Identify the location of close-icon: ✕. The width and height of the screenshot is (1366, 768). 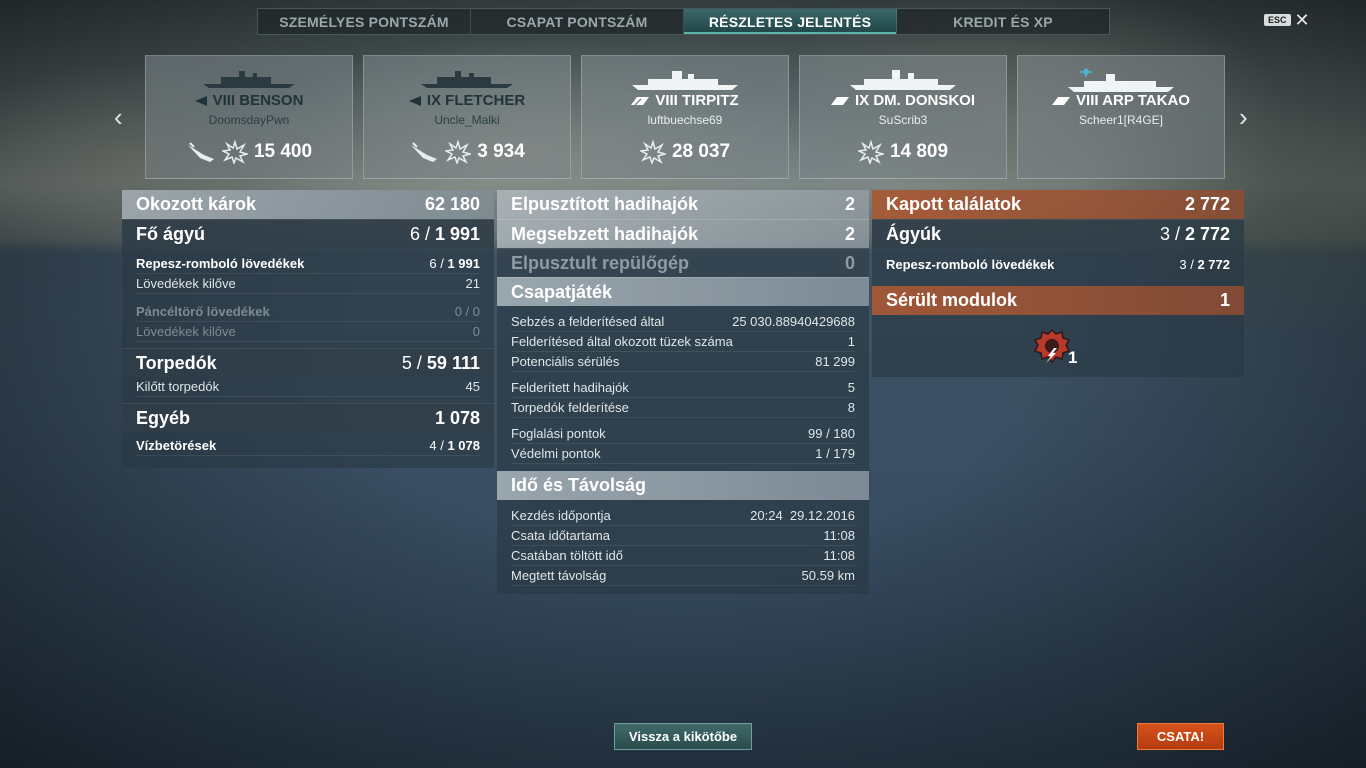
(1302, 20).